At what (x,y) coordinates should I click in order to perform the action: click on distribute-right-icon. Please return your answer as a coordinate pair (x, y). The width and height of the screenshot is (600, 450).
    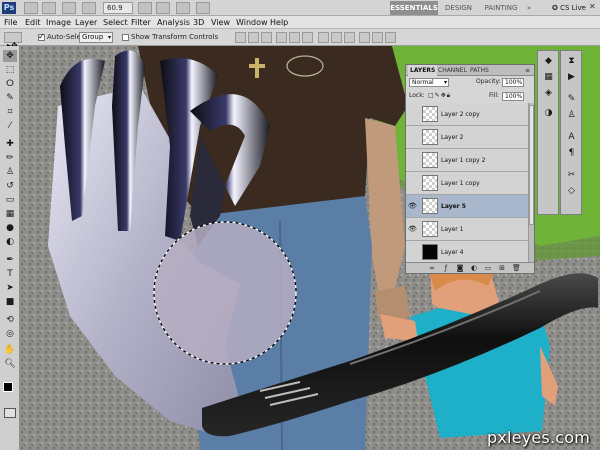
    Looking at the image, I should click on (390, 37).